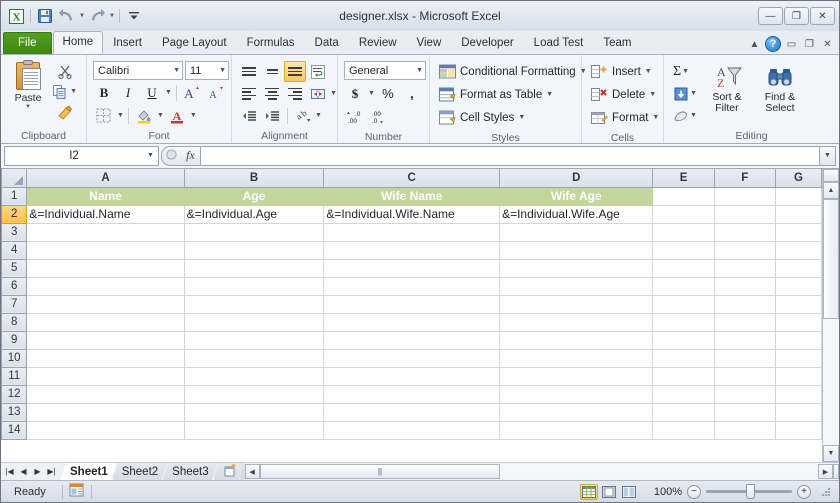  Describe the element at coordinates (683, 286) in the screenshot. I see `cell-E6` at that location.